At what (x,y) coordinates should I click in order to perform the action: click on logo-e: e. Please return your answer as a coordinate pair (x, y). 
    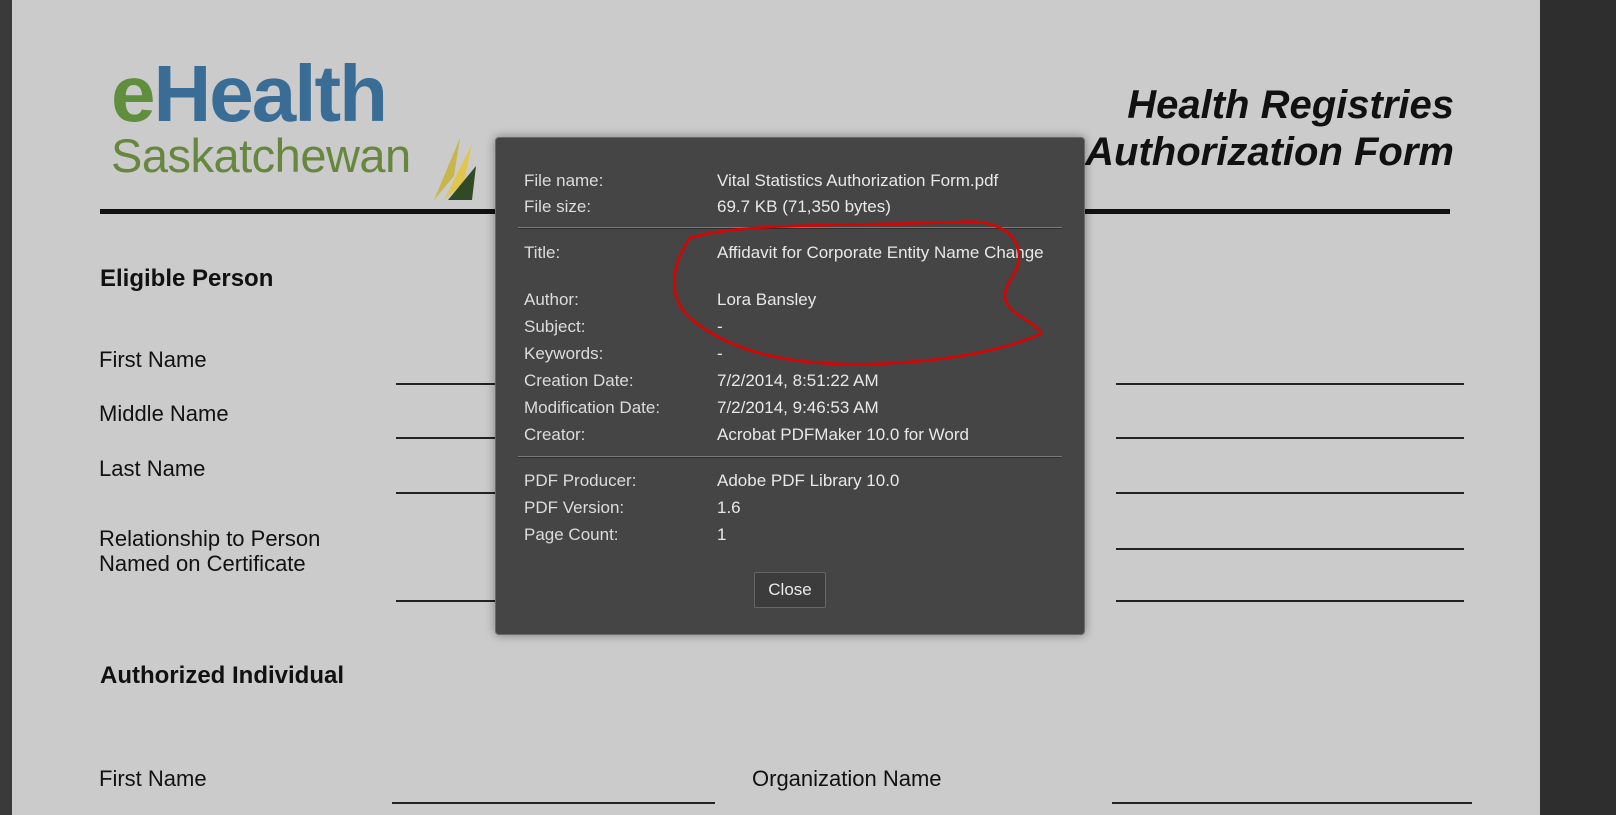
    Looking at the image, I should click on (133, 93).